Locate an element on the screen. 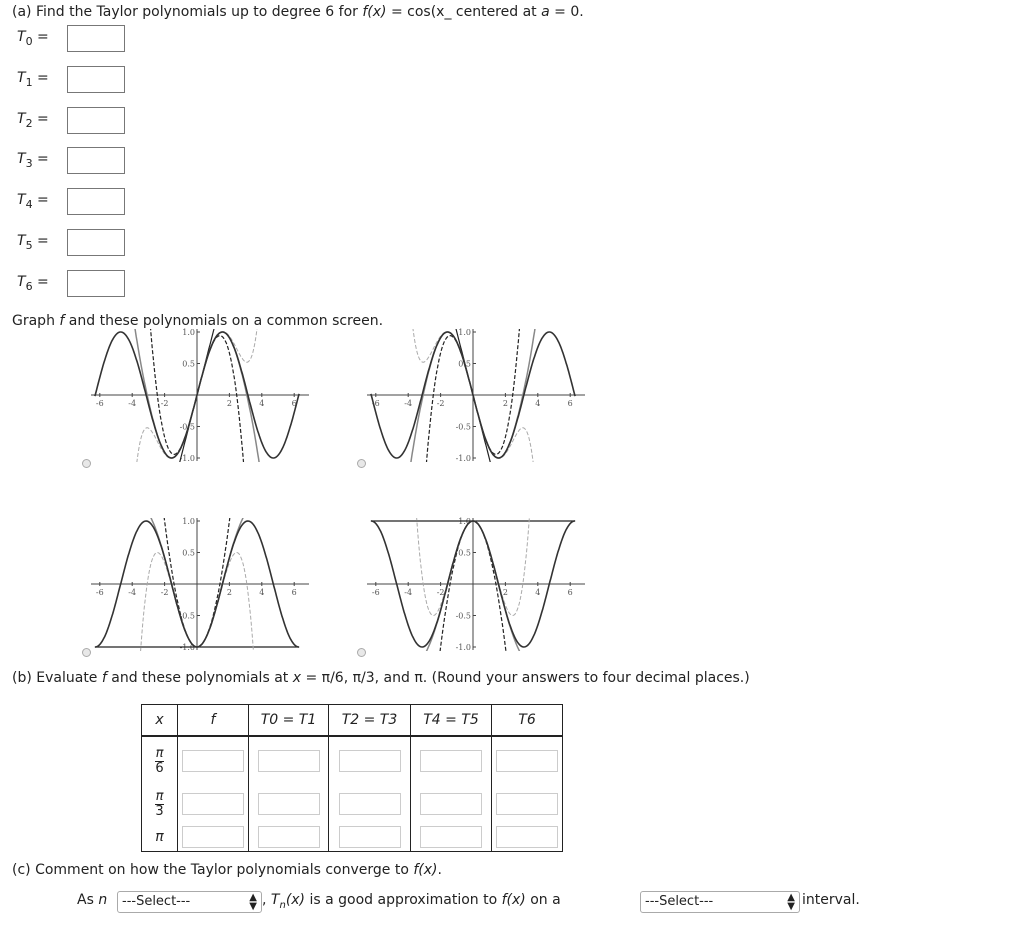 This screenshot has height=948, width=1024. header-x: x is located at coordinates (159, 720).